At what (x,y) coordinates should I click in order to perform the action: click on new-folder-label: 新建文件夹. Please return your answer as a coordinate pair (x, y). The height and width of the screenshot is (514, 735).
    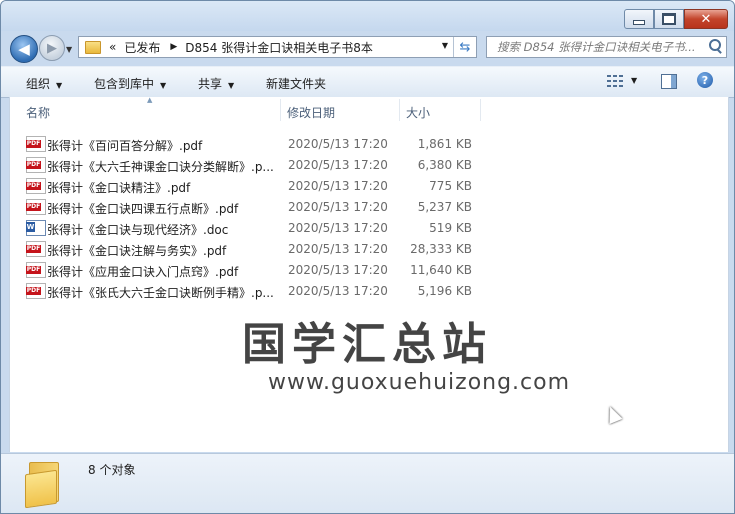
    Looking at the image, I should click on (296, 84).